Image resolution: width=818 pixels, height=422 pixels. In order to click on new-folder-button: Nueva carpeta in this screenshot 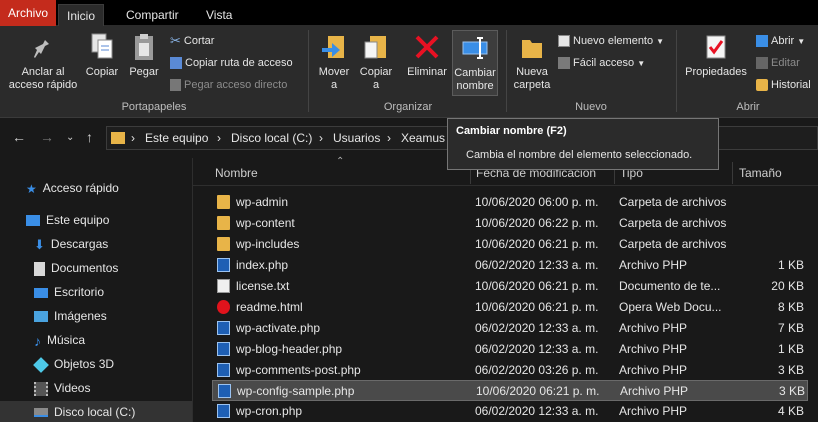, I will do `click(532, 62)`.